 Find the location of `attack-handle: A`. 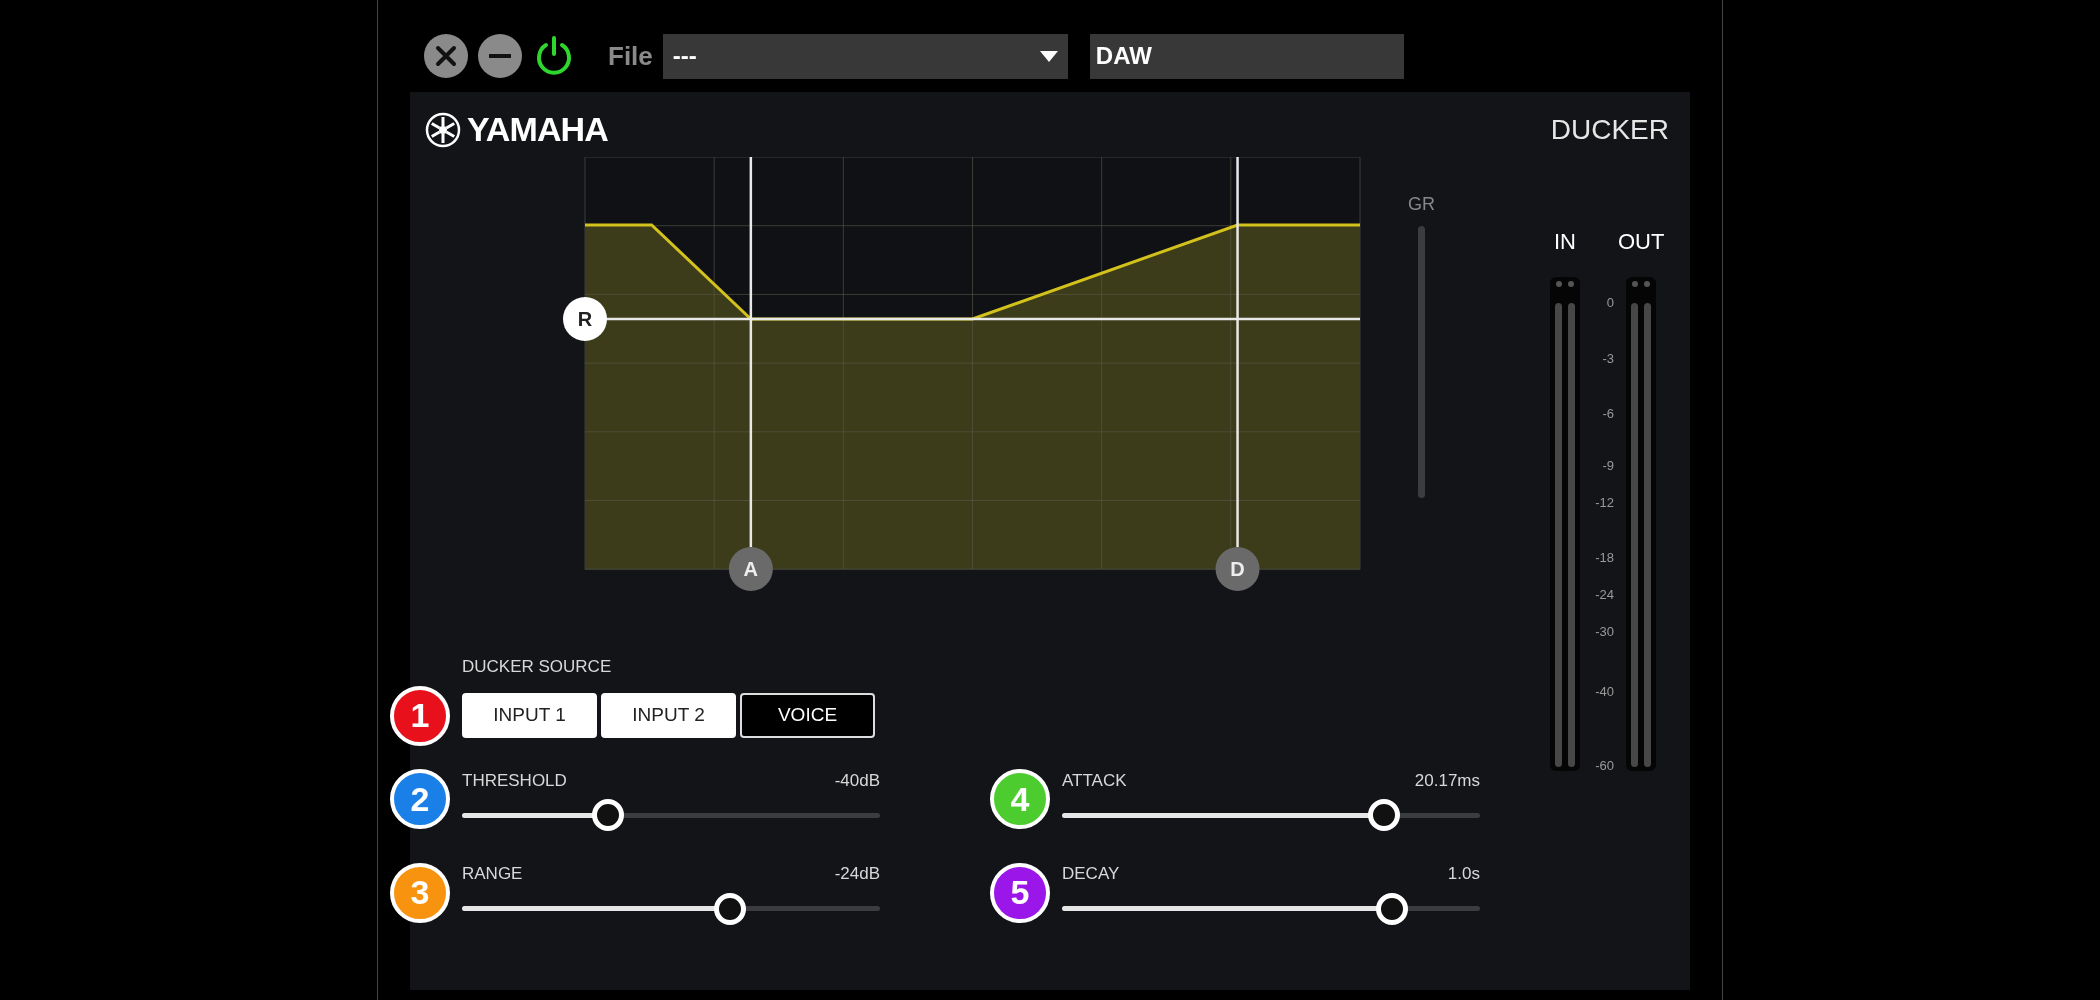

attack-handle: A is located at coordinates (750, 569).